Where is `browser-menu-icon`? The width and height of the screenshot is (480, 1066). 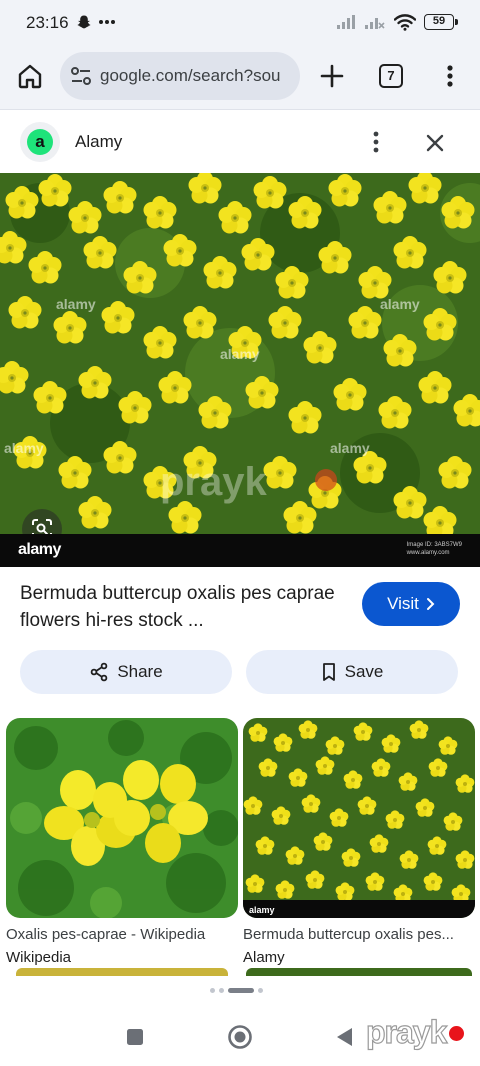
browser-menu-icon is located at coordinates (450, 76).